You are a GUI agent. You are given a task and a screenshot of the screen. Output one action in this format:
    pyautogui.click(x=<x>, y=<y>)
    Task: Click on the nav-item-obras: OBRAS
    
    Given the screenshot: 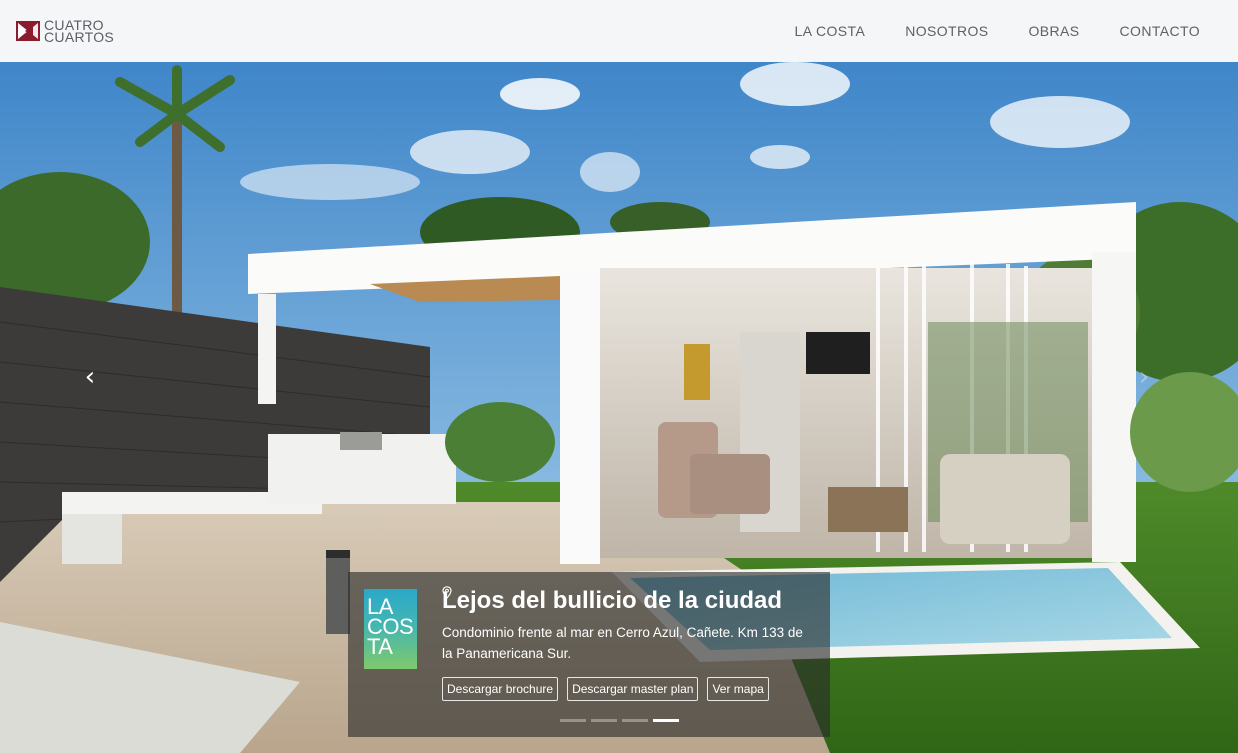 What is the action you would take?
    pyautogui.click(x=1034, y=31)
    